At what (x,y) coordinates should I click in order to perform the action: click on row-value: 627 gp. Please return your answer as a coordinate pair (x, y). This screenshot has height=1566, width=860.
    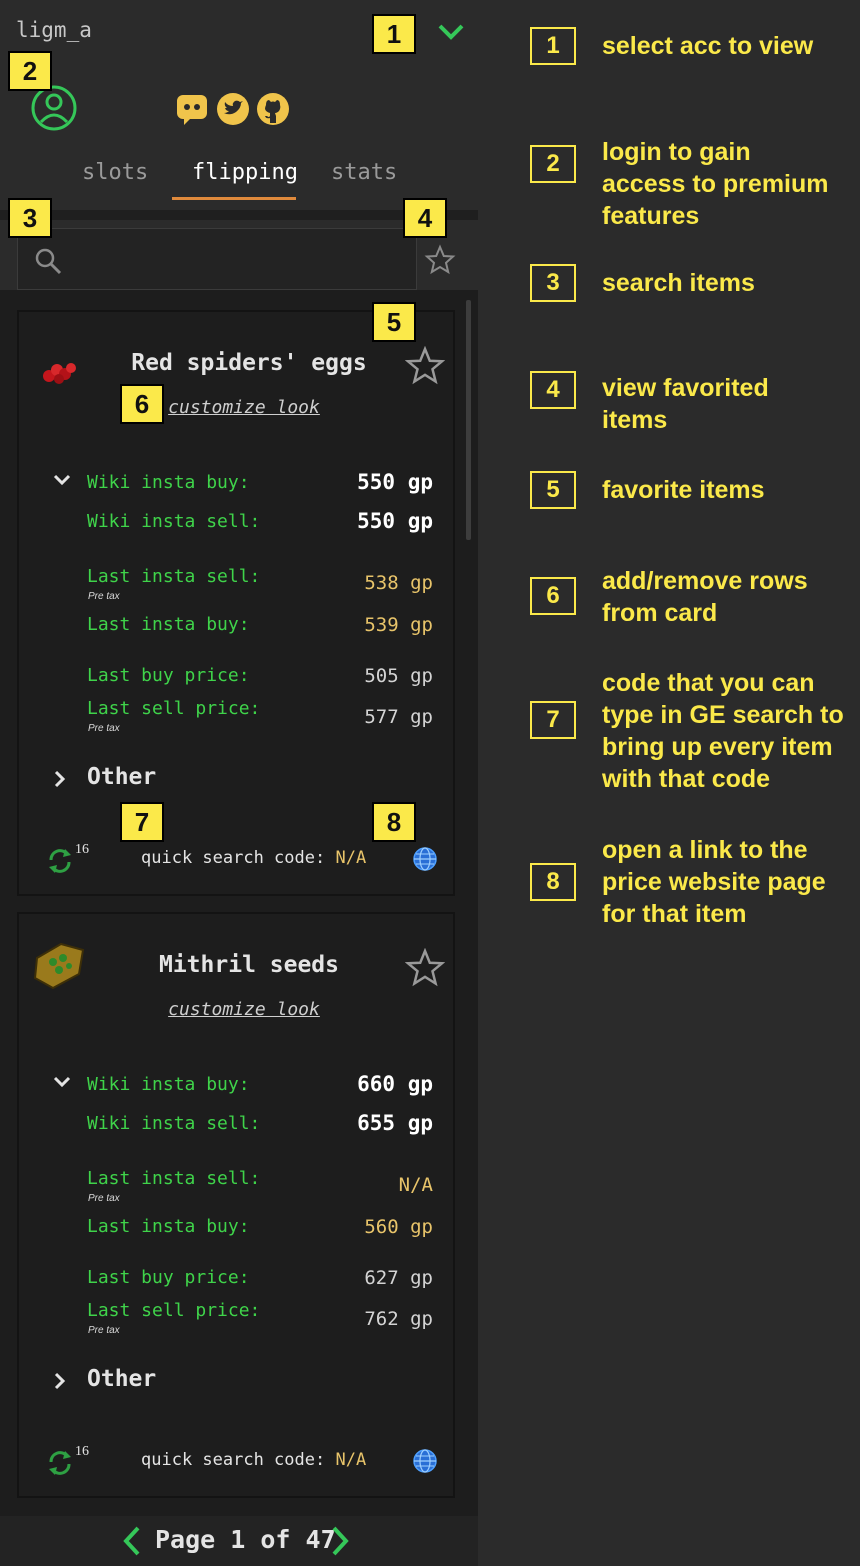
    Looking at the image, I should click on (398, 1278).